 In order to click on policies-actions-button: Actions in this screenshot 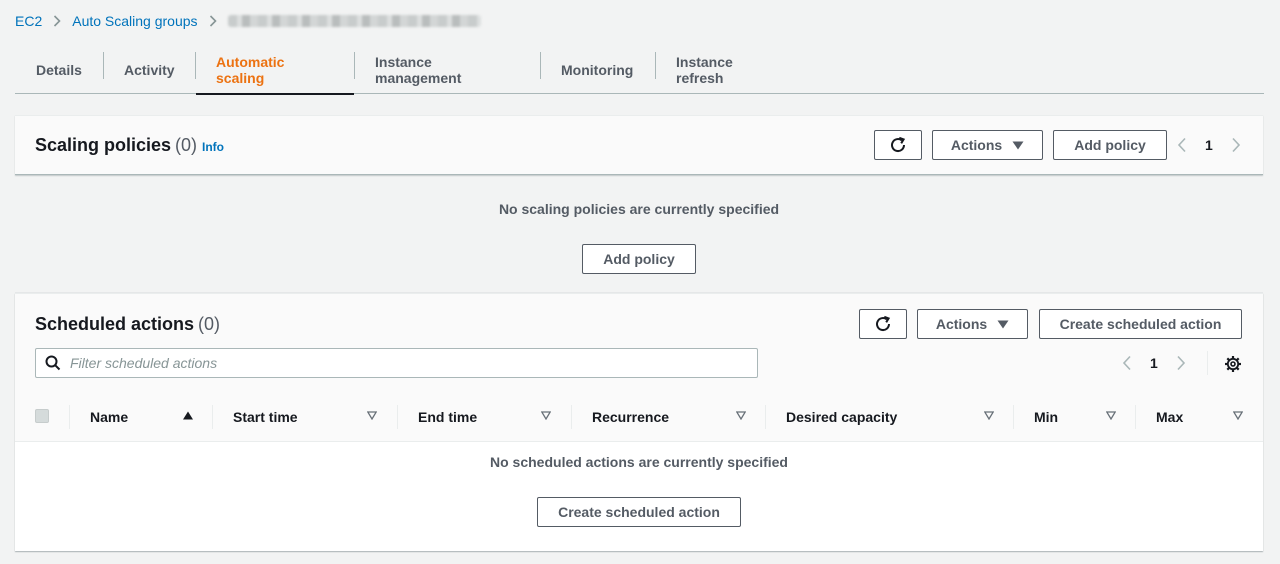, I will do `click(987, 145)`.